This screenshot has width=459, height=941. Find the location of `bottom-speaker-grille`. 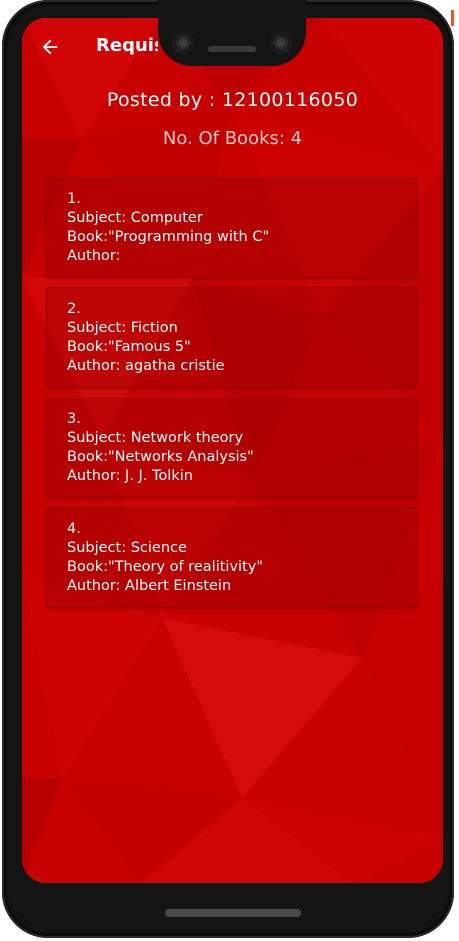

bottom-speaker-grille is located at coordinates (233, 913).